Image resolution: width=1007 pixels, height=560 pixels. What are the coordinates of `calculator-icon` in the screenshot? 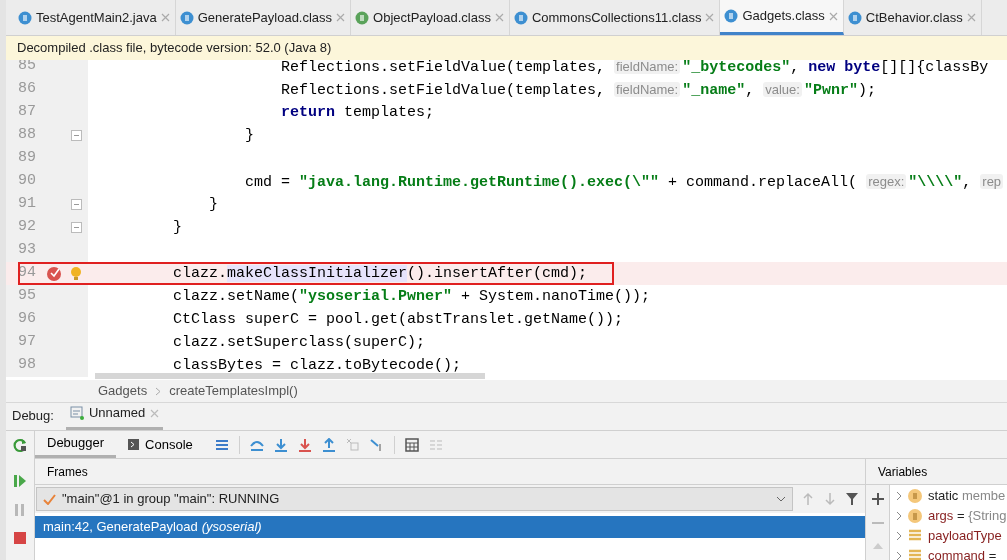 It's located at (411, 444).